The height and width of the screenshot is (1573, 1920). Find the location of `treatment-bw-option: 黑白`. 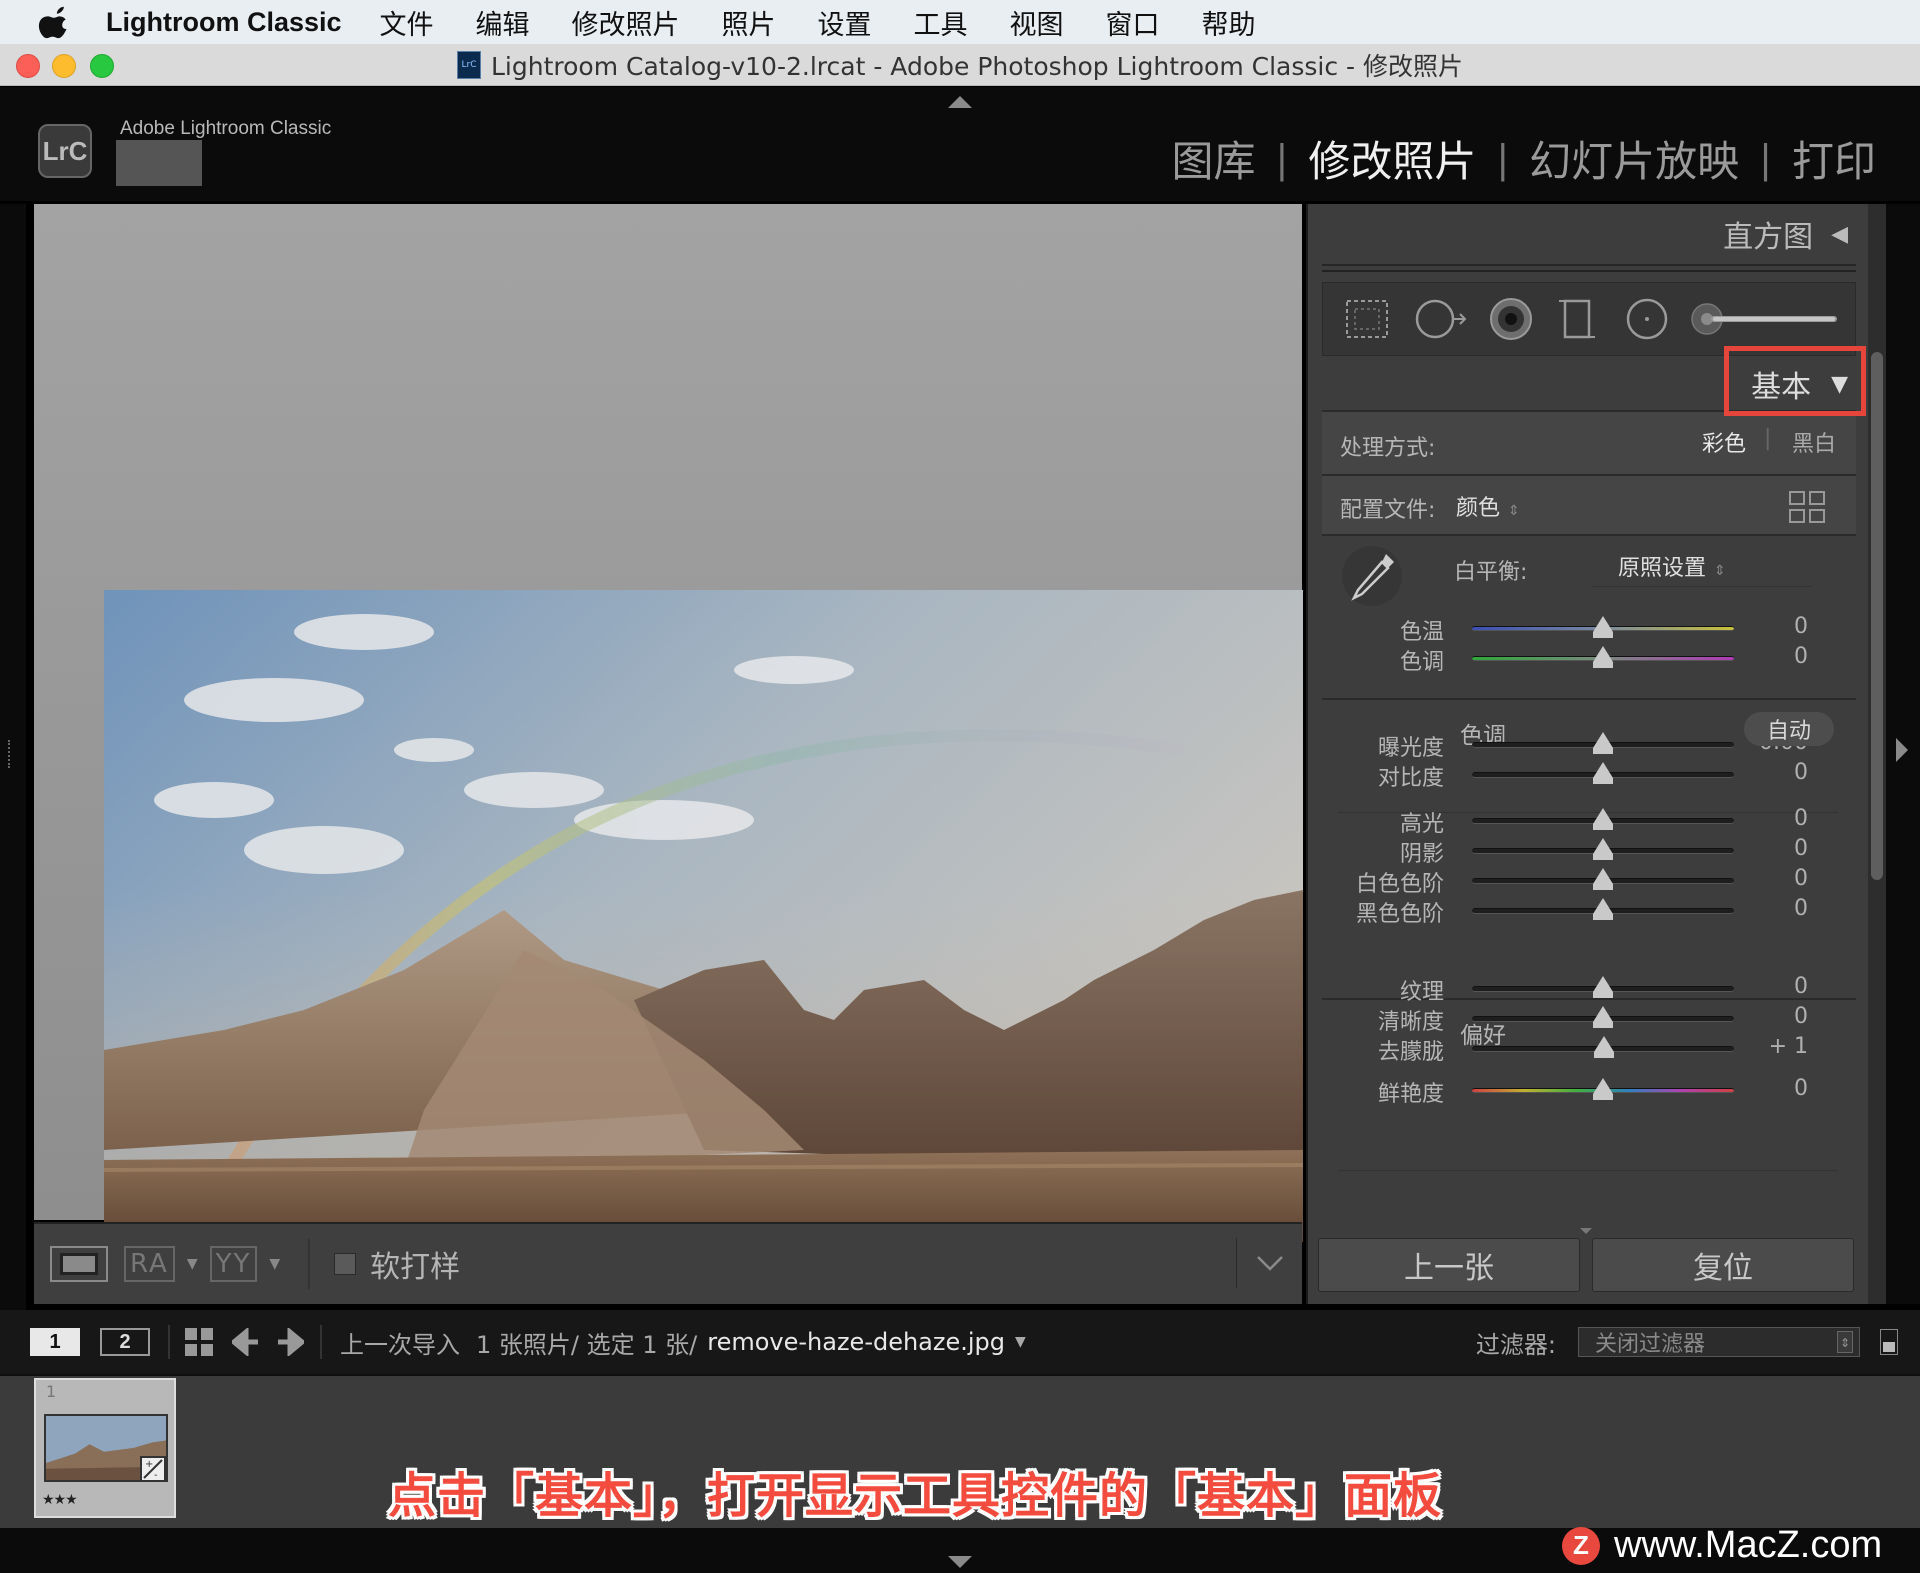

treatment-bw-option: 黑白 is located at coordinates (1814, 442).